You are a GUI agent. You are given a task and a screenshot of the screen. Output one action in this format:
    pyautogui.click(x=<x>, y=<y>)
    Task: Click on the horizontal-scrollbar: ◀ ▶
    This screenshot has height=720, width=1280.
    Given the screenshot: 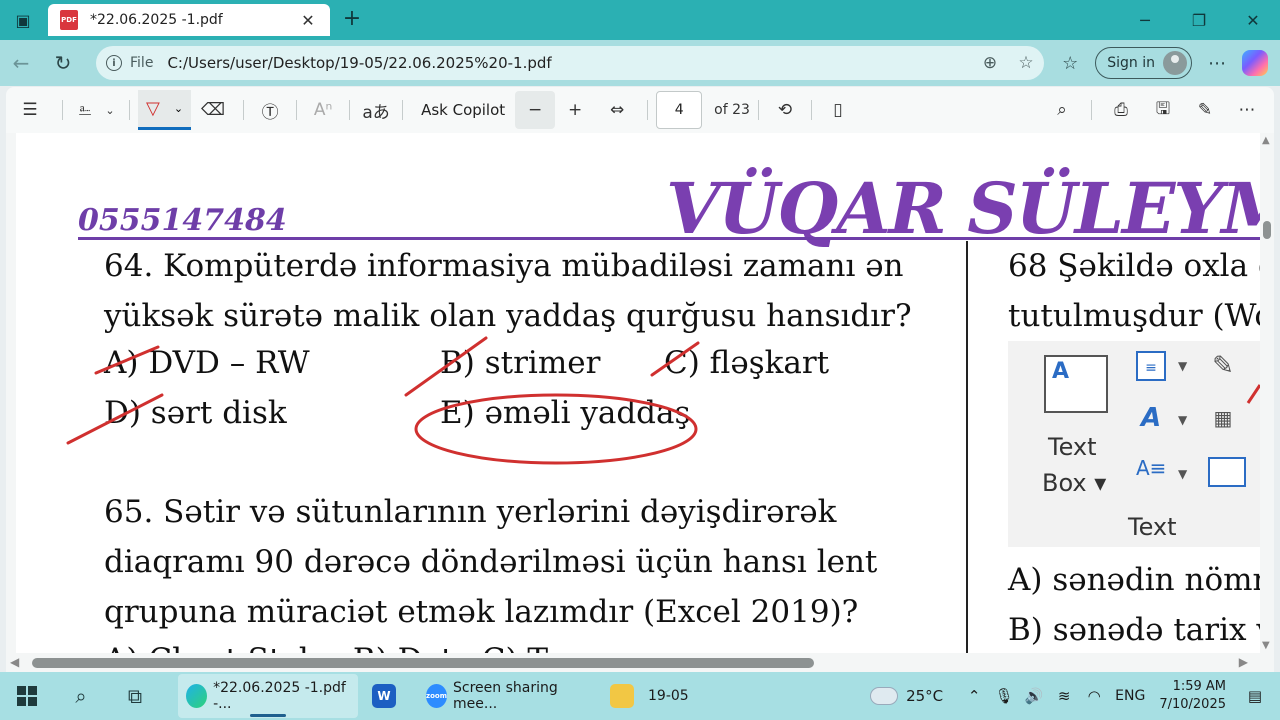 What is the action you would take?
    pyautogui.click(x=640, y=662)
    